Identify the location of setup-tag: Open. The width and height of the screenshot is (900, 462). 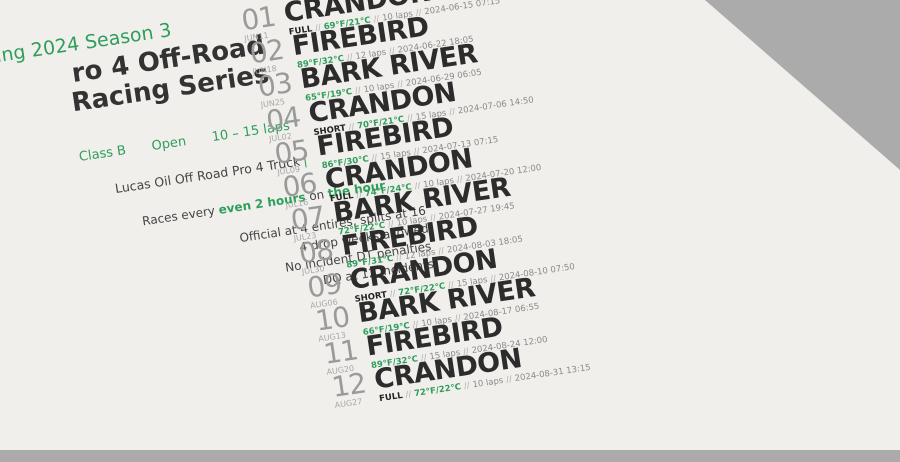
(169, 144).